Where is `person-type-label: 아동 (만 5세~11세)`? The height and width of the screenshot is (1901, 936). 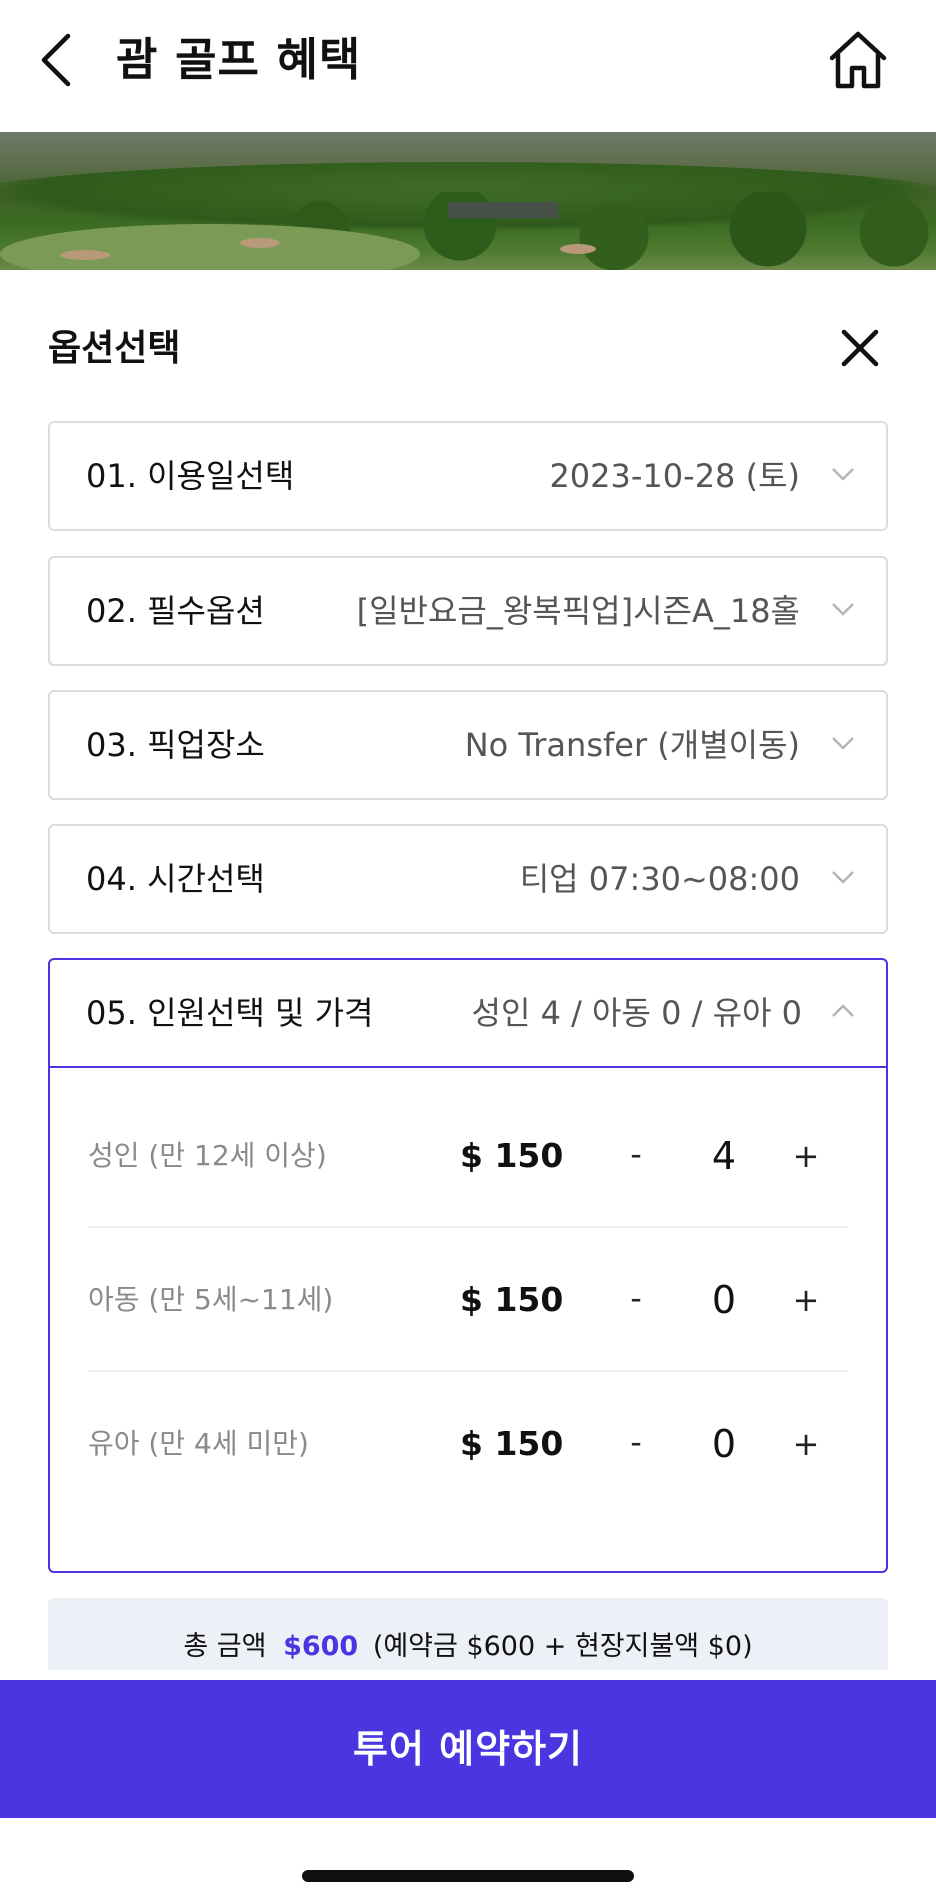
person-type-label: 아동 (만 5세~11세) is located at coordinates (211, 1299).